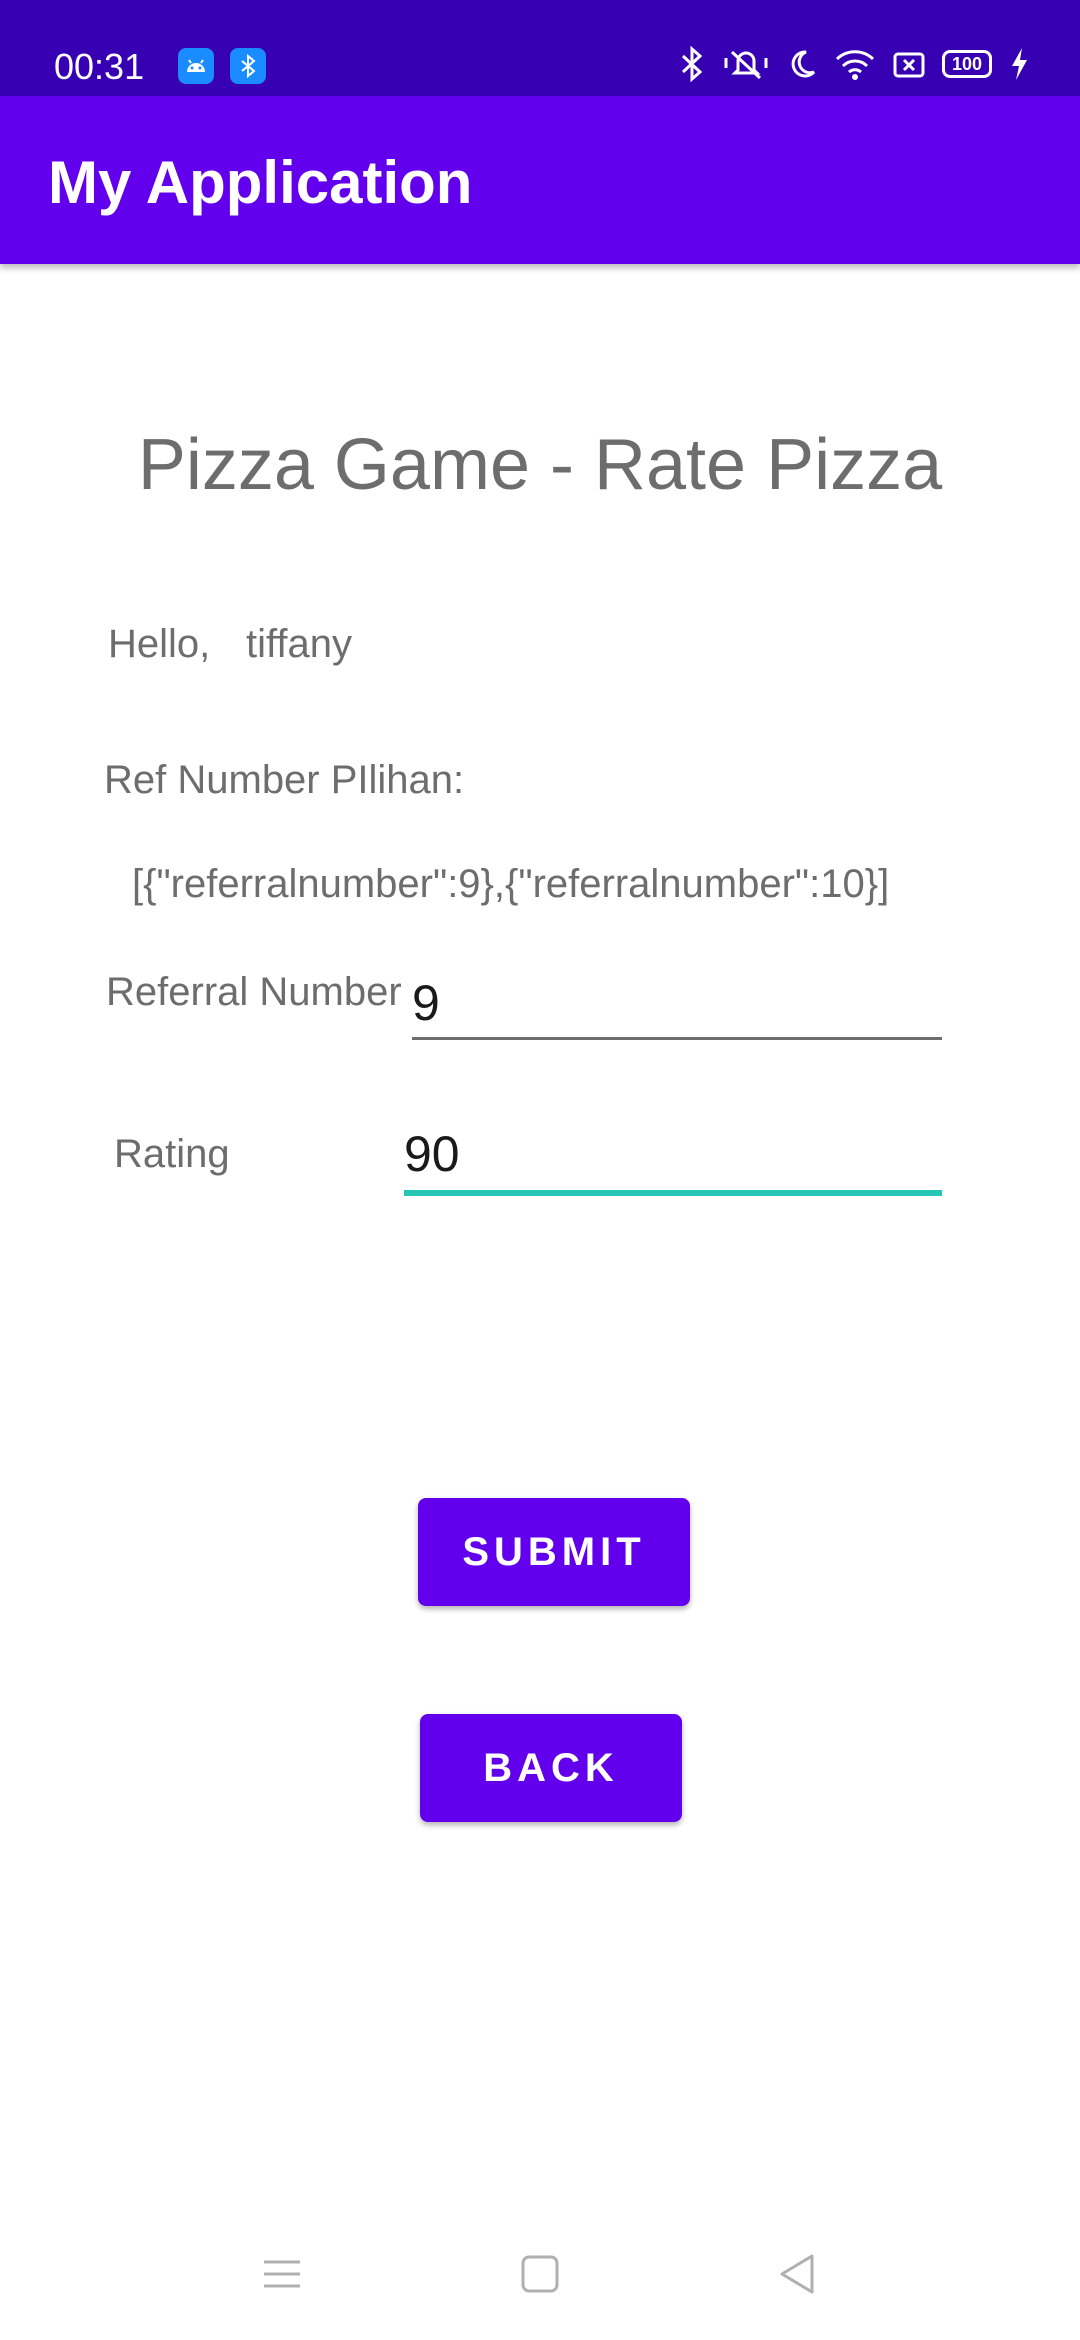 This screenshot has width=1080, height=2340. I want to click on status-bar: 00:31 100, so click(540, 48).